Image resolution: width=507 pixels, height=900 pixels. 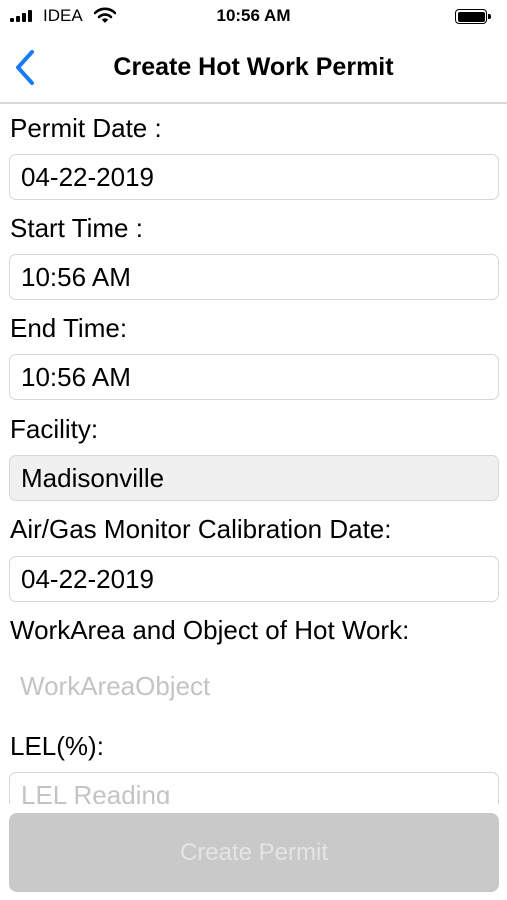 What do you see at coordinates (254, 579) in the screenshot?
I see `calibration-date-field: 04-22-2019` at bounding box center [254, 579].